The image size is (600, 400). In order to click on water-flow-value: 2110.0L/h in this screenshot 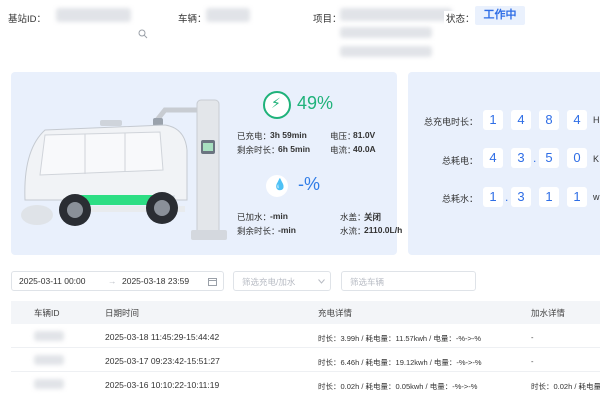, I will do `click(383, 230)`.